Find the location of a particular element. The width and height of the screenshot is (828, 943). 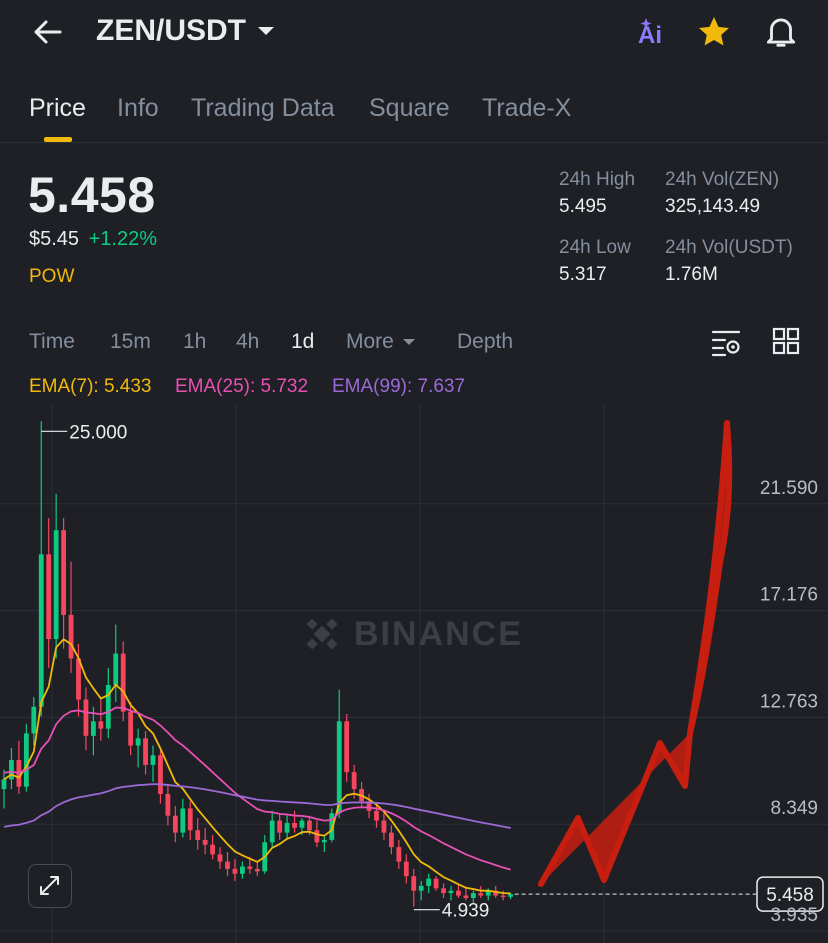

low-value: 5.317 is located at coordinates (583, 274).